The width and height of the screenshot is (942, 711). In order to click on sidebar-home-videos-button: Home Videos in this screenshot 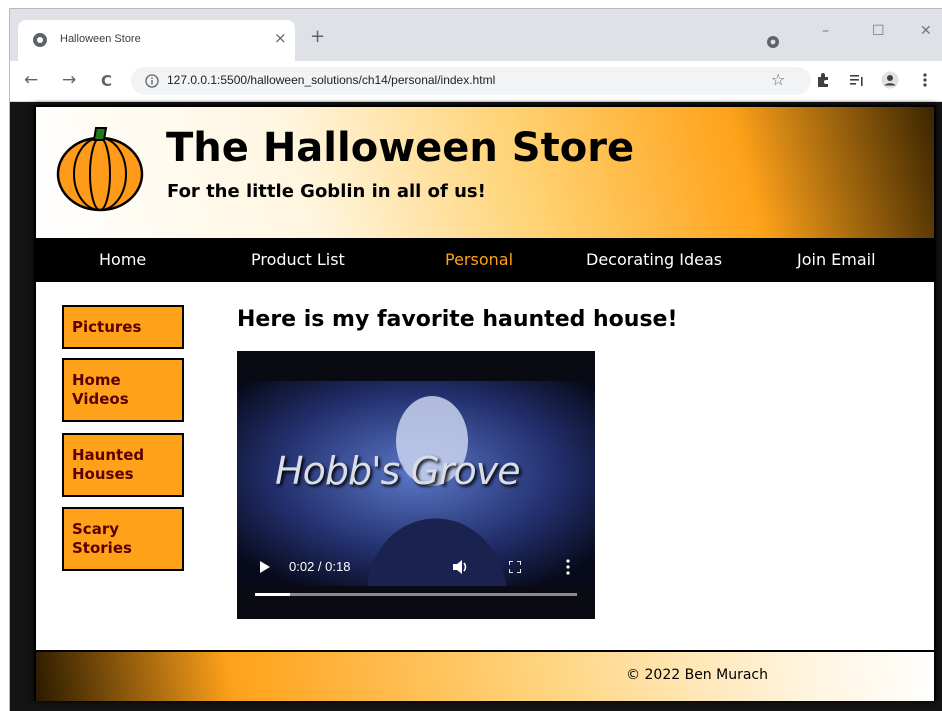, I will do `click(123, 390)`.